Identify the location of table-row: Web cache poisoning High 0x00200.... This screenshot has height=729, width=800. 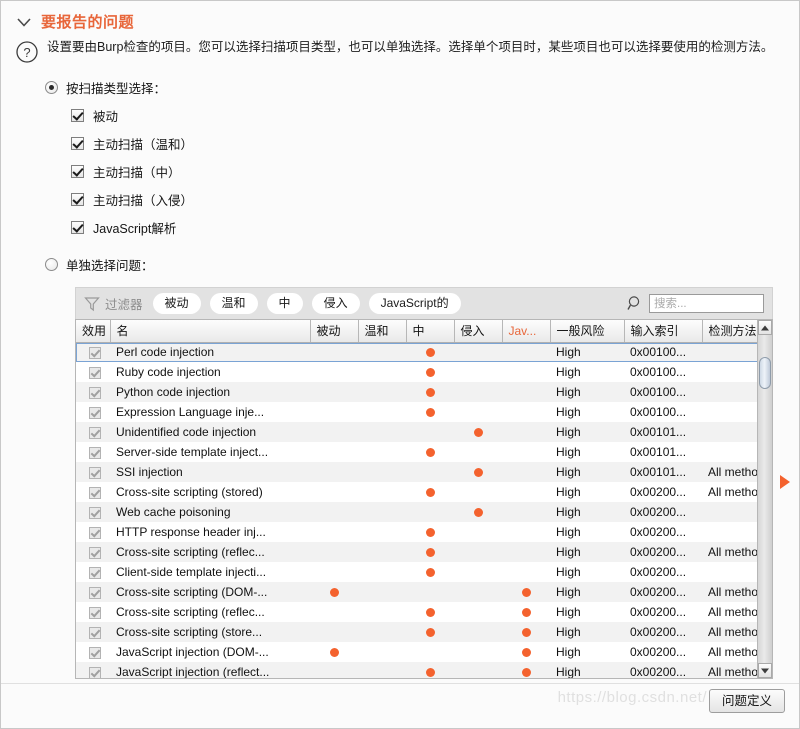
(424, 512).